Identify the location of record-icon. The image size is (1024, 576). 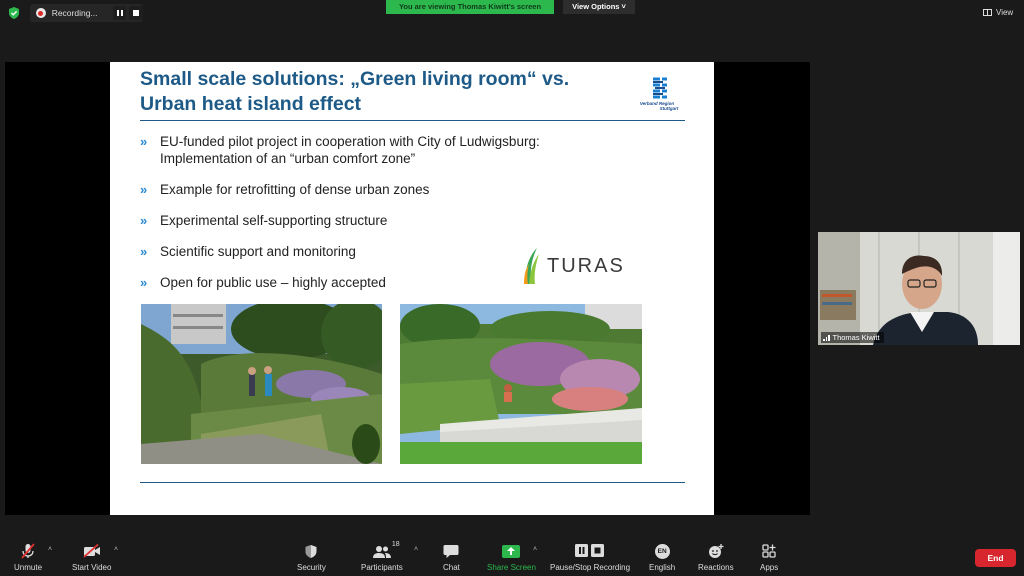
(41, 13).